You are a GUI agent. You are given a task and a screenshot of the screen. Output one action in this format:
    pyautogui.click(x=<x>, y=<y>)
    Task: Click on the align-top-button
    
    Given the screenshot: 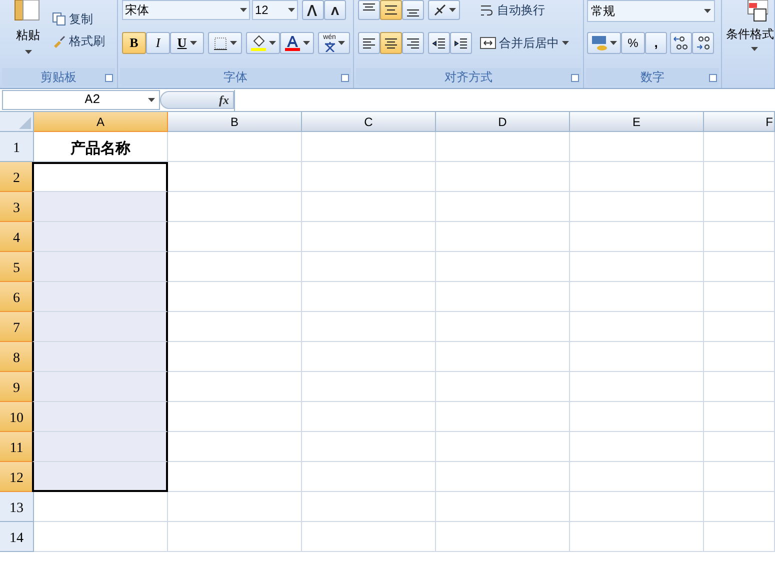 What is the action you would take?
    pyautogui.click(x=369, y=10)
    